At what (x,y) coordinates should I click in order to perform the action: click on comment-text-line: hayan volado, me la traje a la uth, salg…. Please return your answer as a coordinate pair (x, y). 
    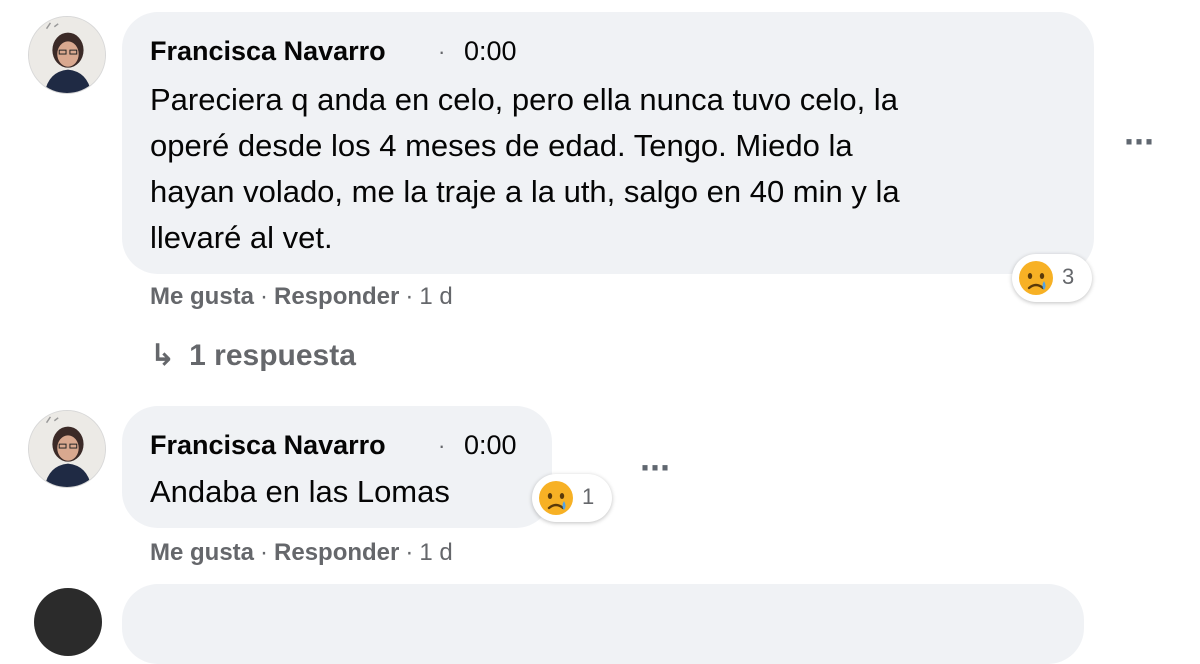
    Looking at the image, I should click on (525, 191).